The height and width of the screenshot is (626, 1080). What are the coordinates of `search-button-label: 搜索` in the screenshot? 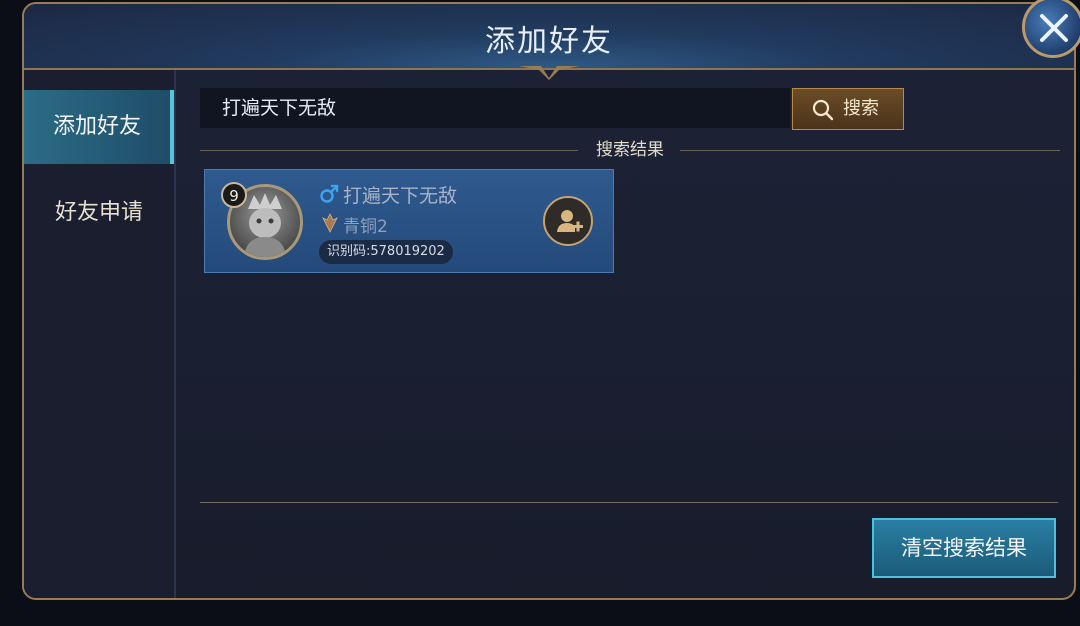 It's located at (861, 108).